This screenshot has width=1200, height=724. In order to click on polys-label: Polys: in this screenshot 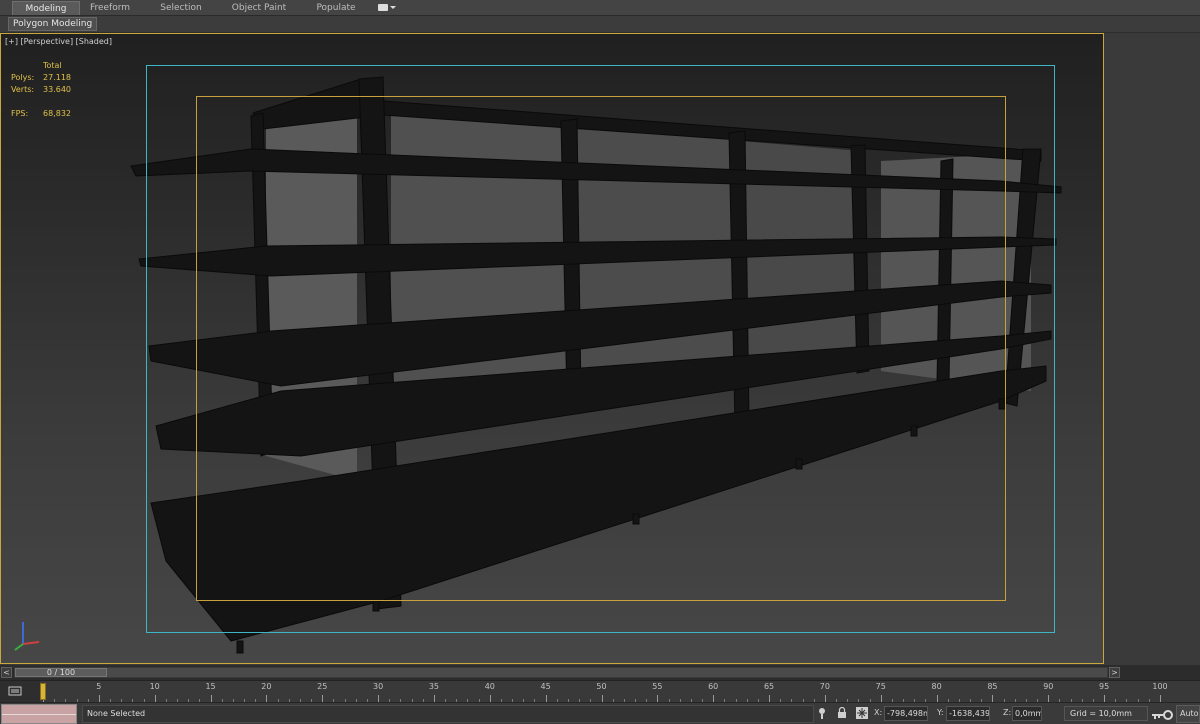, I will do `click(23, 77)`.